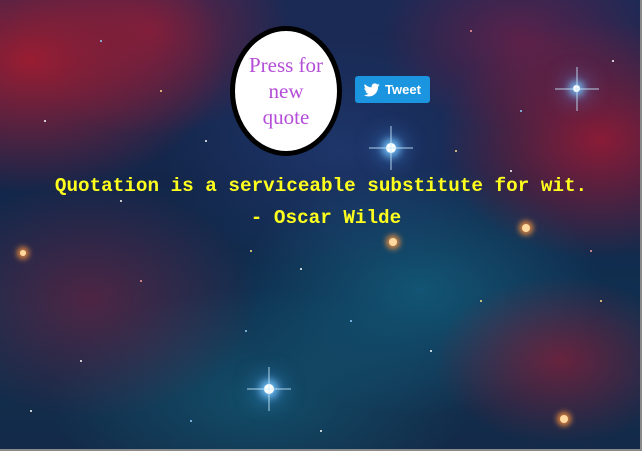 This screenshot has height=451, width=642. What do you see at coordinates (403, 89) in the screenshot?
I see `tweet-button-label: Tweet` at bounding box center [403, 89].